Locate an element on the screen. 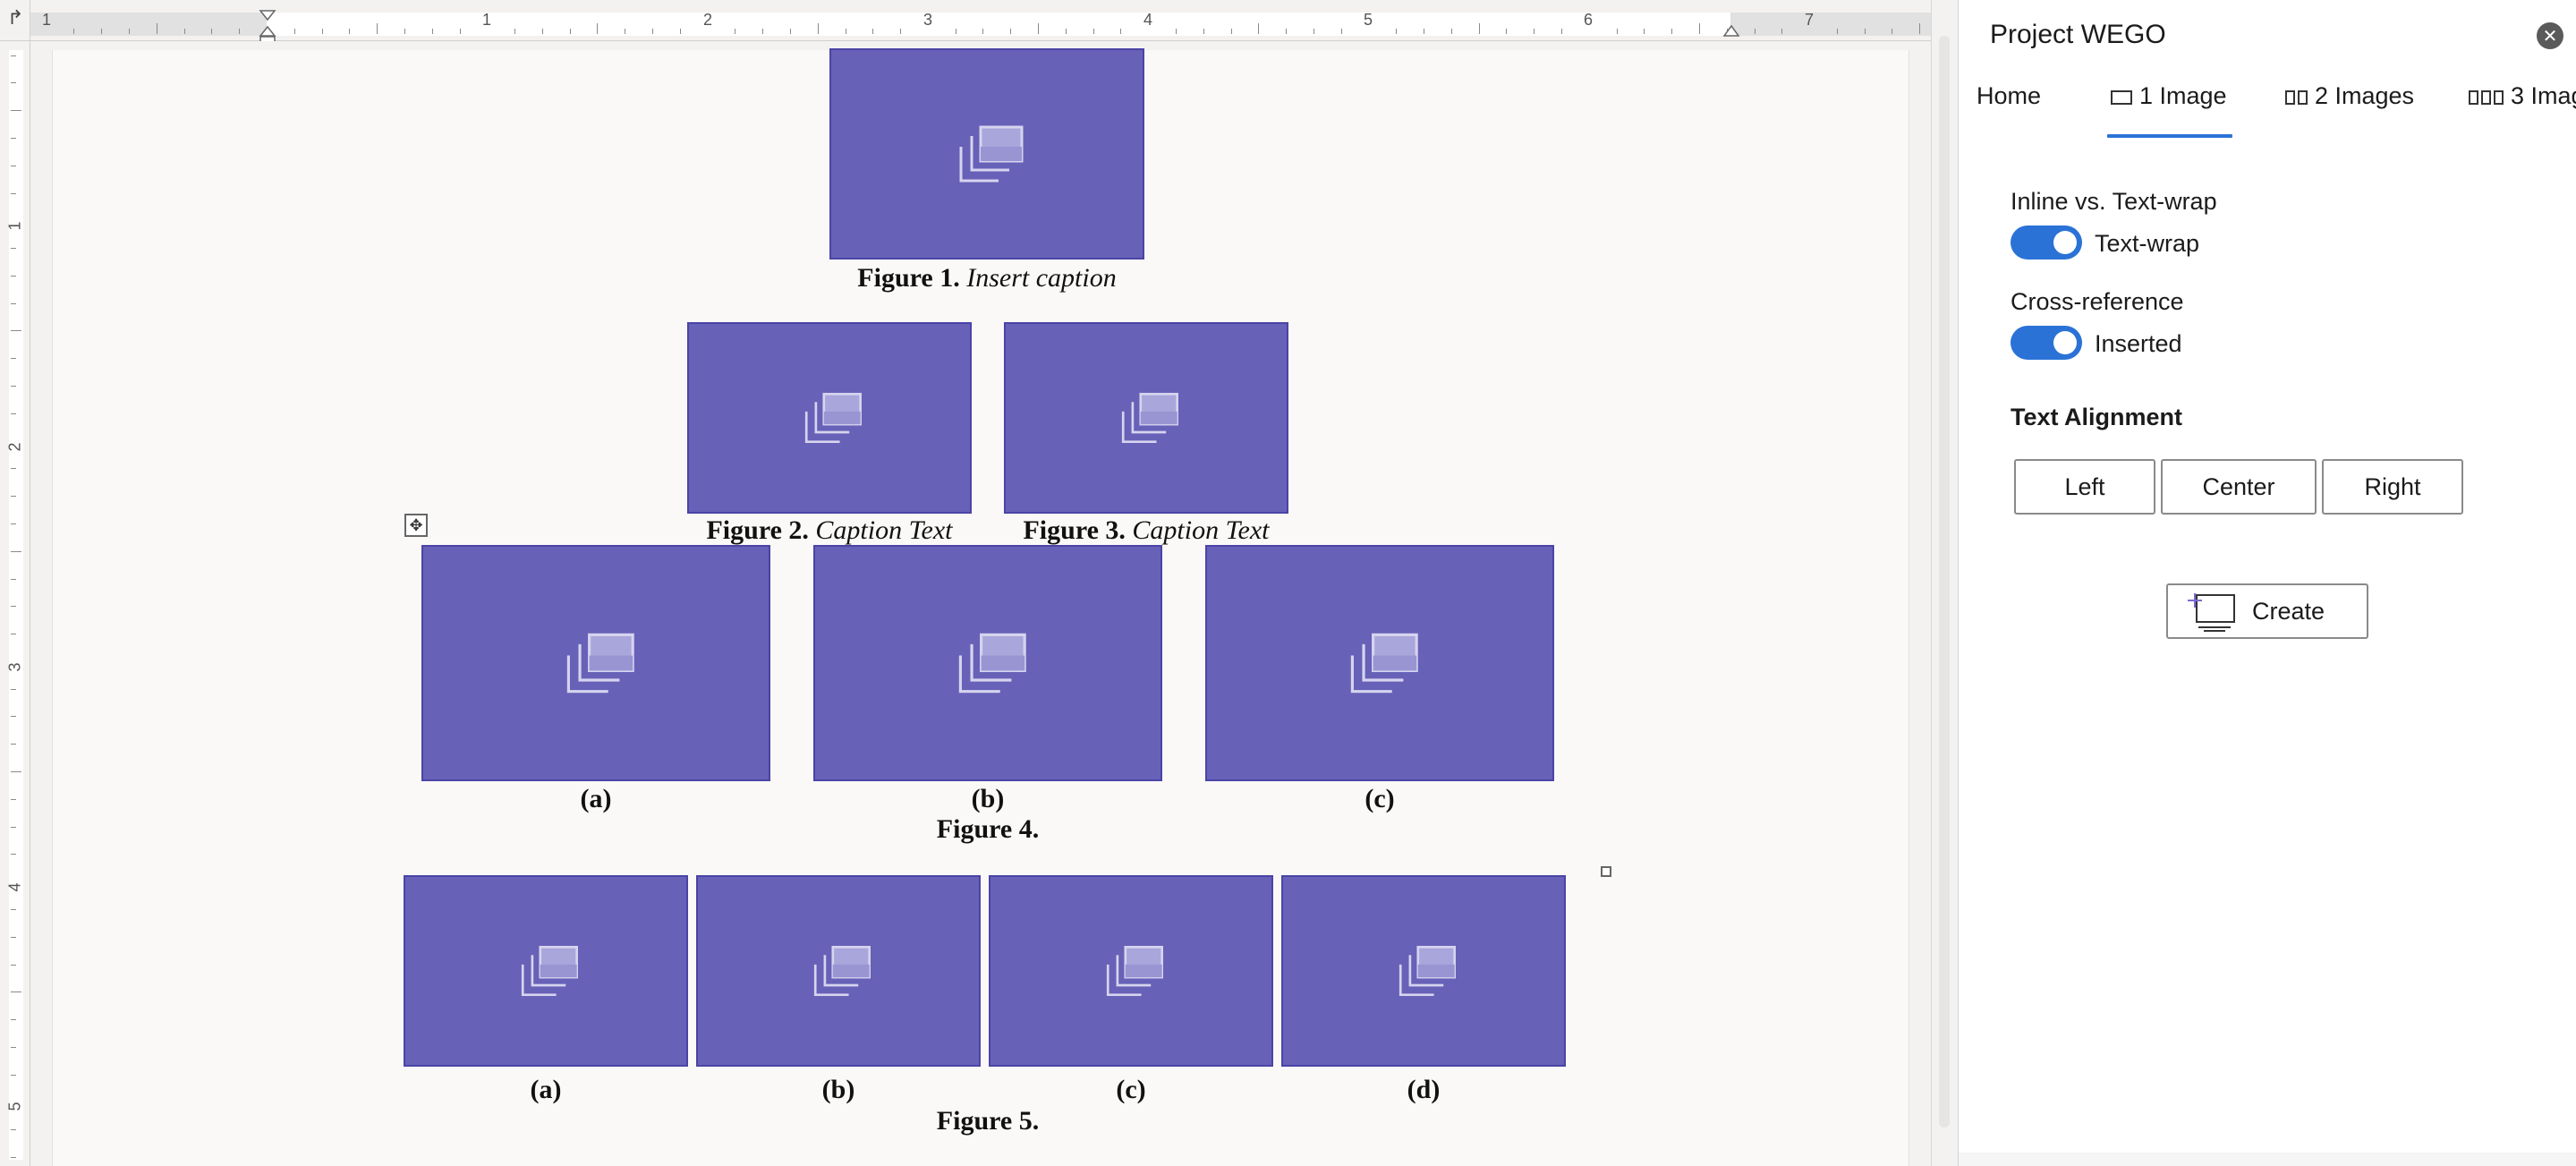  subcaption-c: (c) is located at coordinates (1380, 799).